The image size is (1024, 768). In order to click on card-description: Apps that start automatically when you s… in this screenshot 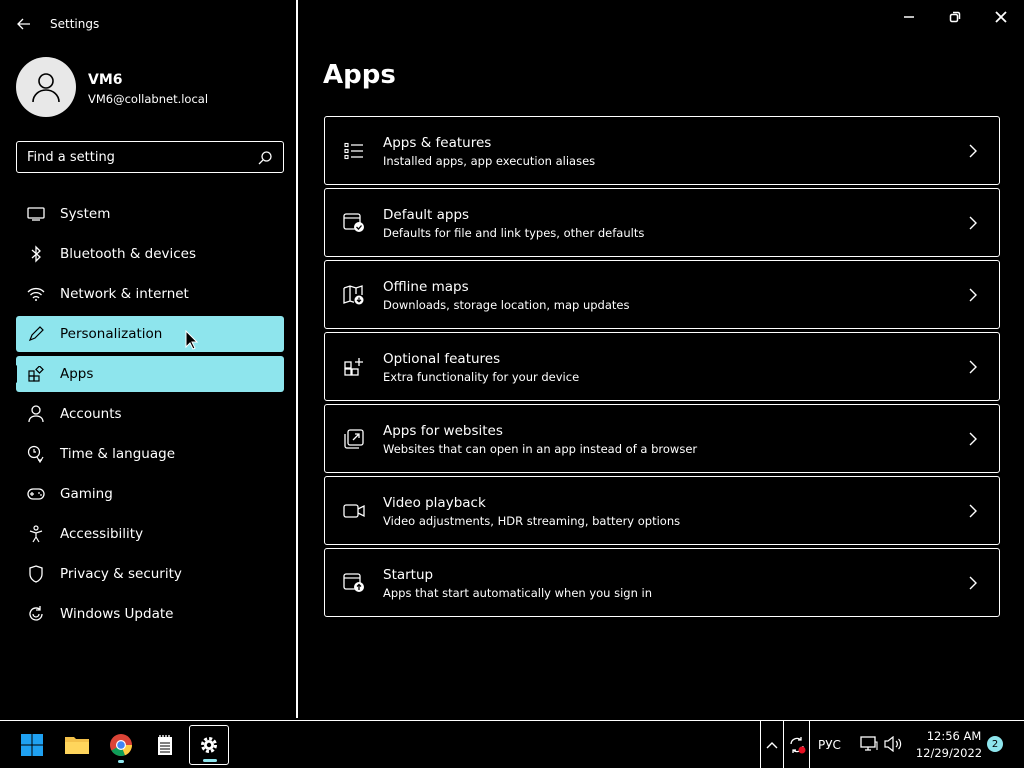, I will do `click(518, 593)`.